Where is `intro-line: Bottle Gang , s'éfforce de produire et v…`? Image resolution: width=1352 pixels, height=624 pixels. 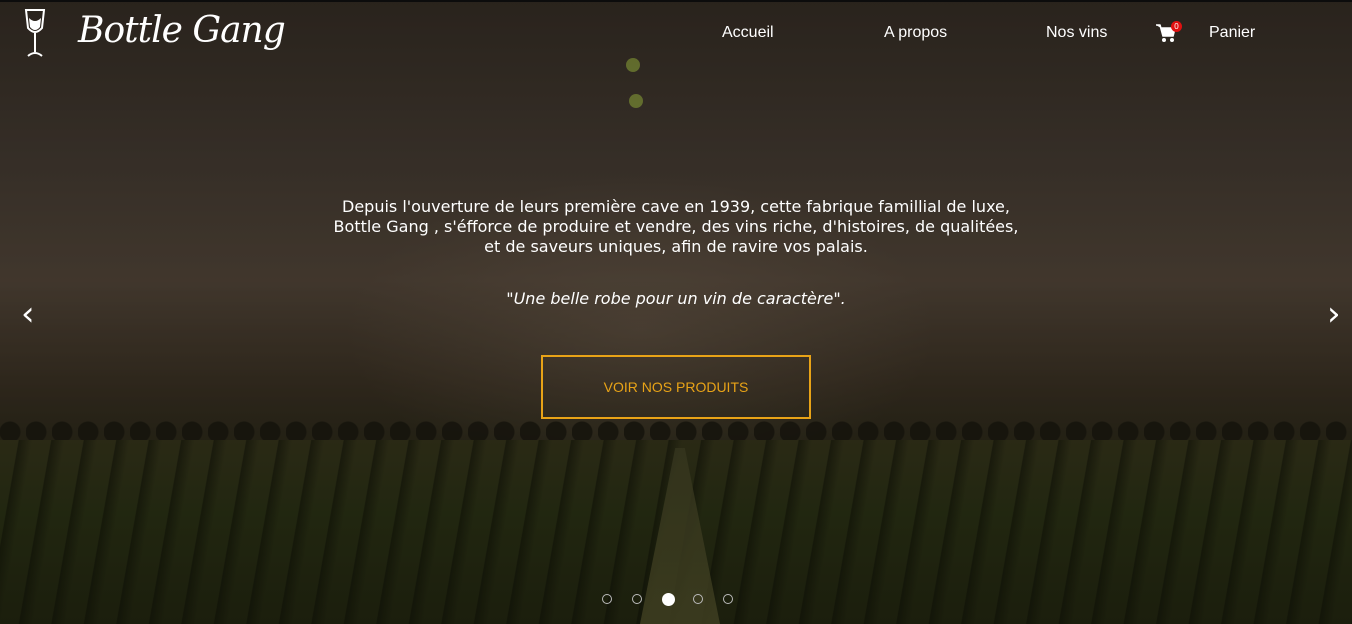
intro-line: Bottle Gang , s'éfforce de produire et v… is located at coordinates (676, 226).